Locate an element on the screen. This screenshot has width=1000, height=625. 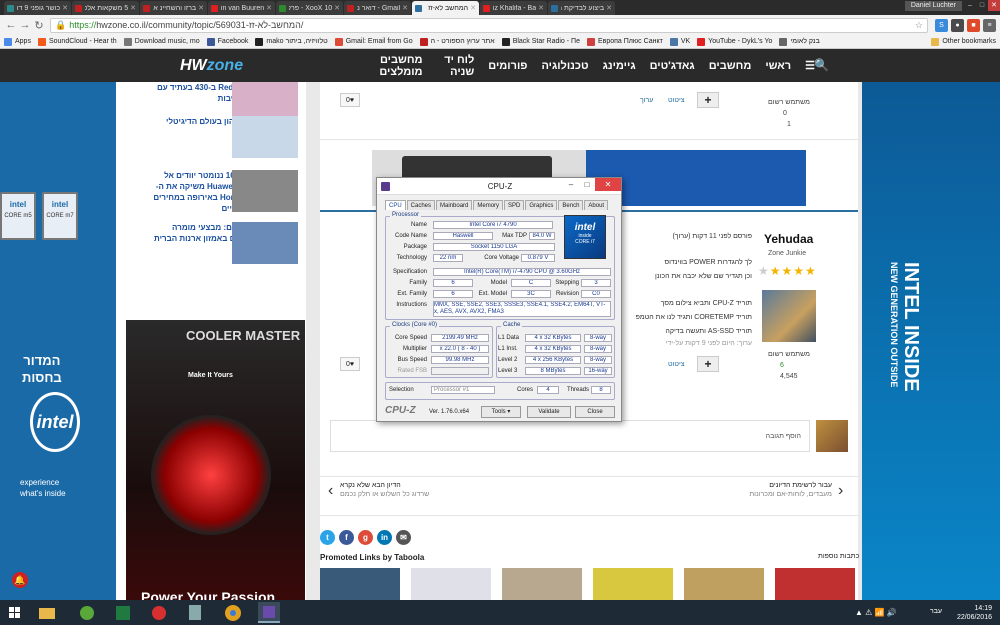
browser-tab: Gmail - דואר נכנס✕ is located at coordinates (377, 8).